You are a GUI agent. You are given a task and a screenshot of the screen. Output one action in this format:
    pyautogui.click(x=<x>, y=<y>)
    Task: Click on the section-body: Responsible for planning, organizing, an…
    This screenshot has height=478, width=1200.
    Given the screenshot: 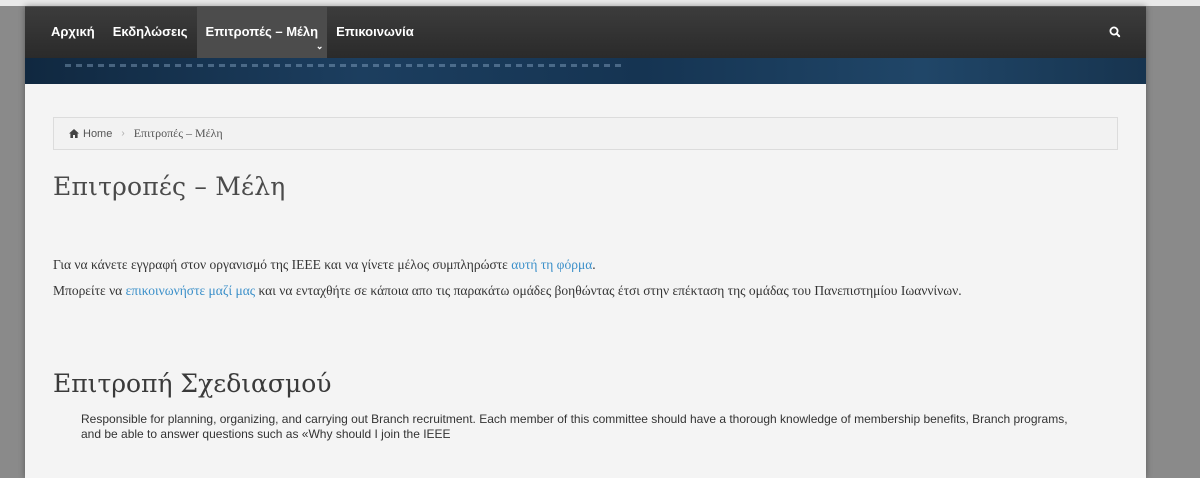 What is the action you would take?
    pyautogui.click(x=574, y=426)
    